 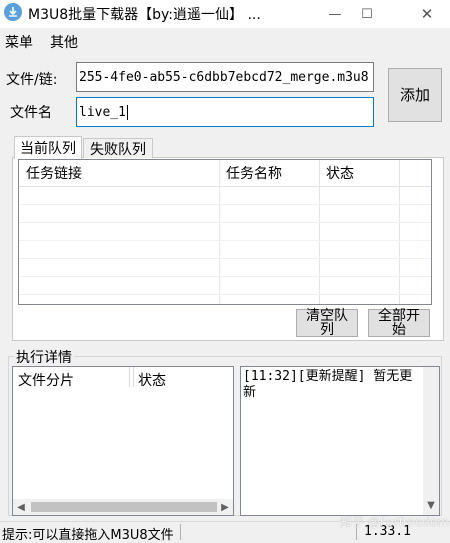 What do you see at coordinates (44, 357) in the screenshot?
I see `details-group-title: 执行详情` at bounding box center [44, 357].